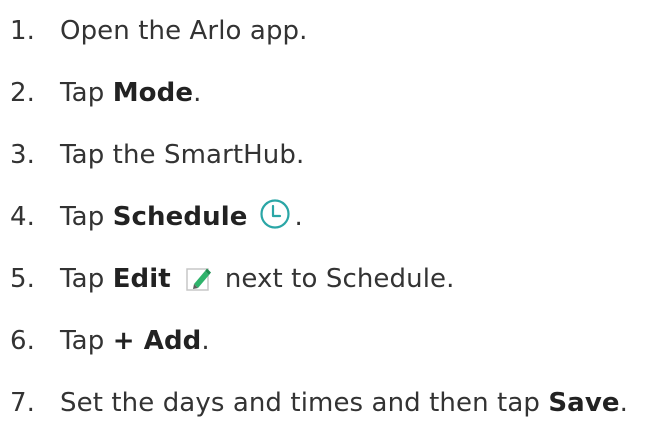 The width and height of the screenshot is (668, 442). I want to click on clock-icon, so click(275, 214).